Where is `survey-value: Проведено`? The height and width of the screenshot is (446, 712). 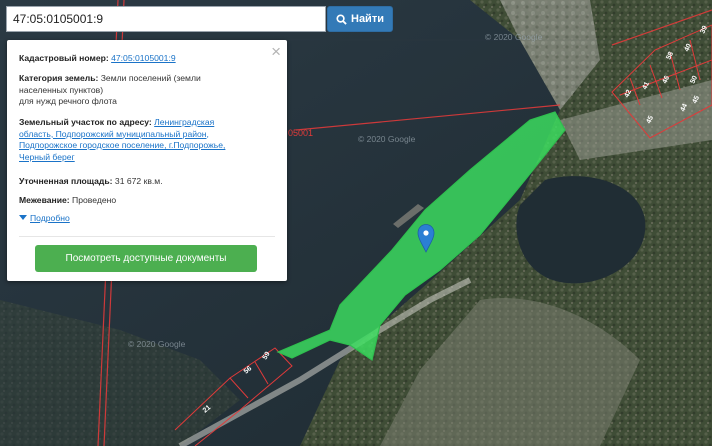 survey-value: Проведено is located at coordinates (94, 200).